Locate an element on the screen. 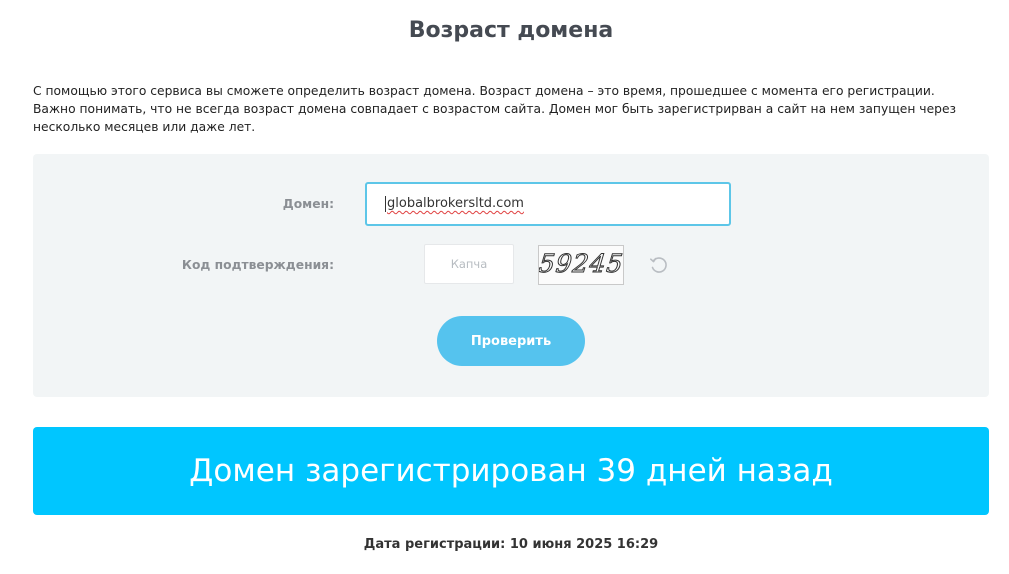 This screenshot has width=1009, height=574. domain-input: globalbrokersltd.com is located at coordinates (548, 204).